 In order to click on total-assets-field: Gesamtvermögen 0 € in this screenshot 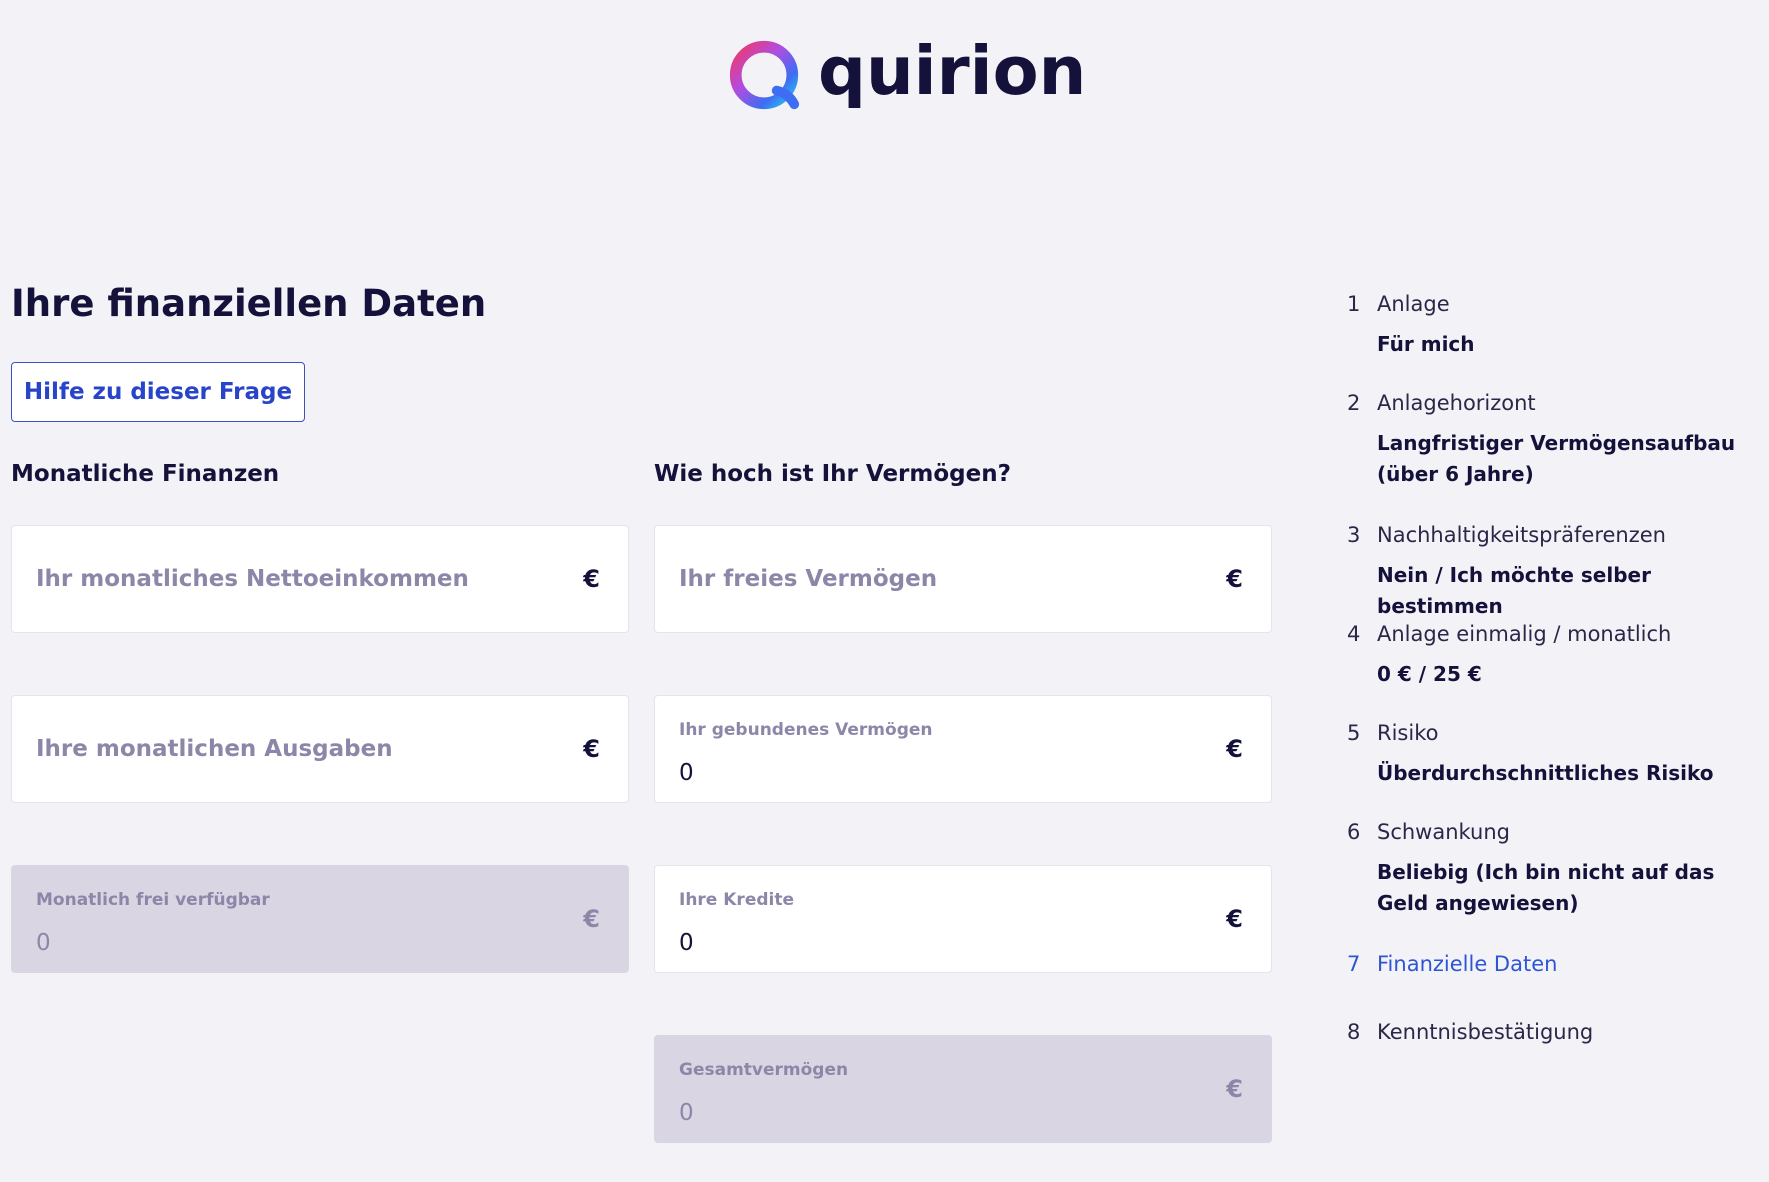, I will do `click(963, 1089)`.